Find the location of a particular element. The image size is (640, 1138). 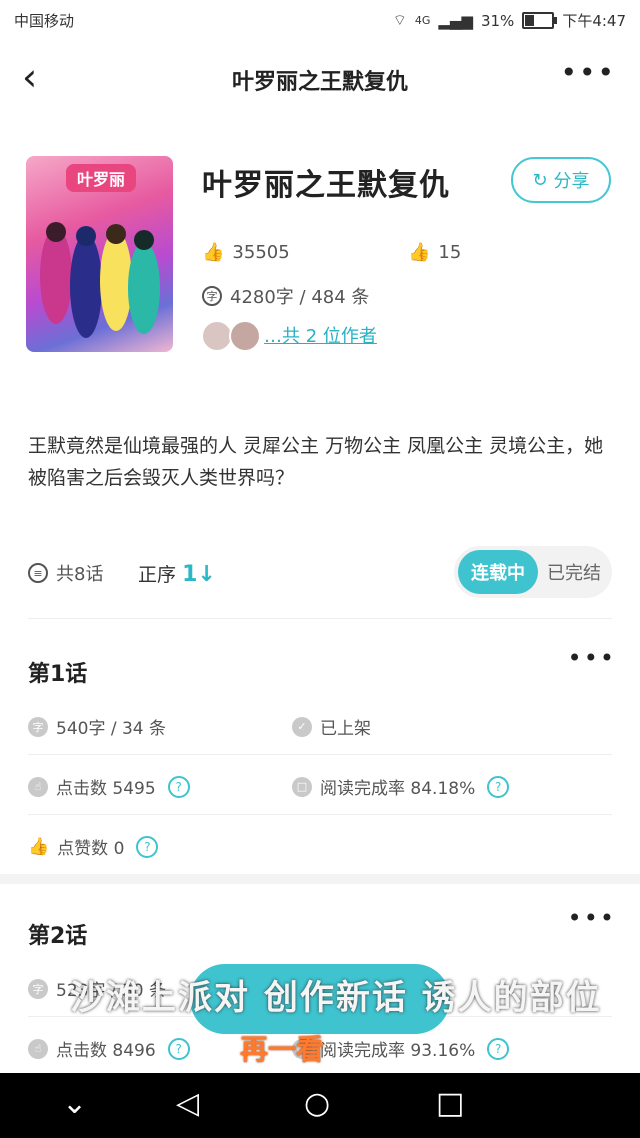

episode-likes-label: 点赞数 0 is located at coordinates (91, 849).